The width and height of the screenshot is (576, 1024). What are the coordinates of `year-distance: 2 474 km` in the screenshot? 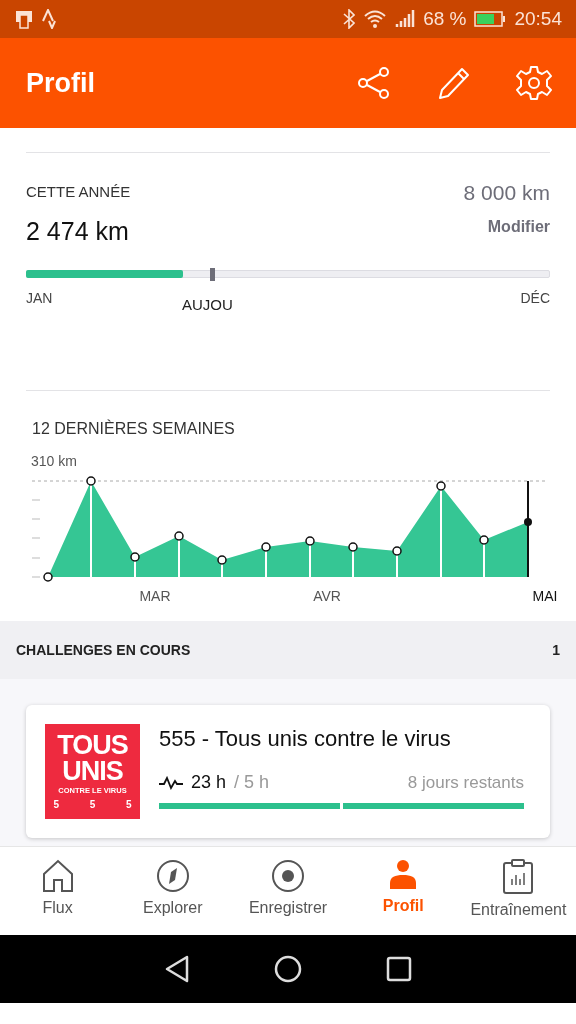 It's located at (78, 231).